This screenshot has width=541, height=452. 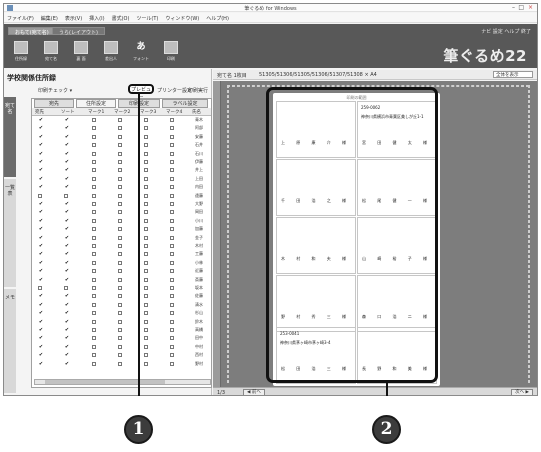 What do you see at coordinates (81, 51) in the screenshot?
I see `tool-back-side: 裏 面` at bounding box center [81, 51].